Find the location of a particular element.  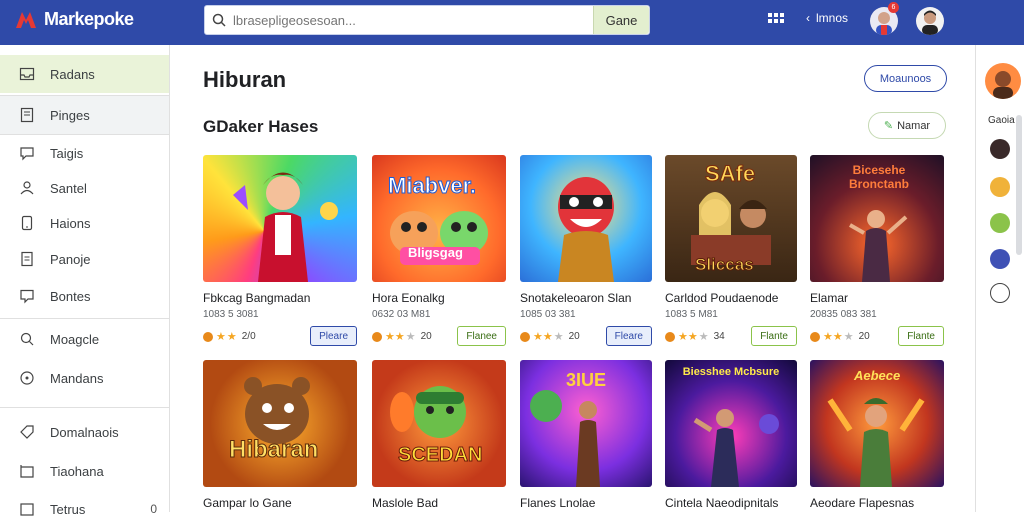

game-meta: 1085 03 381 is located at coordinates (548, 314).